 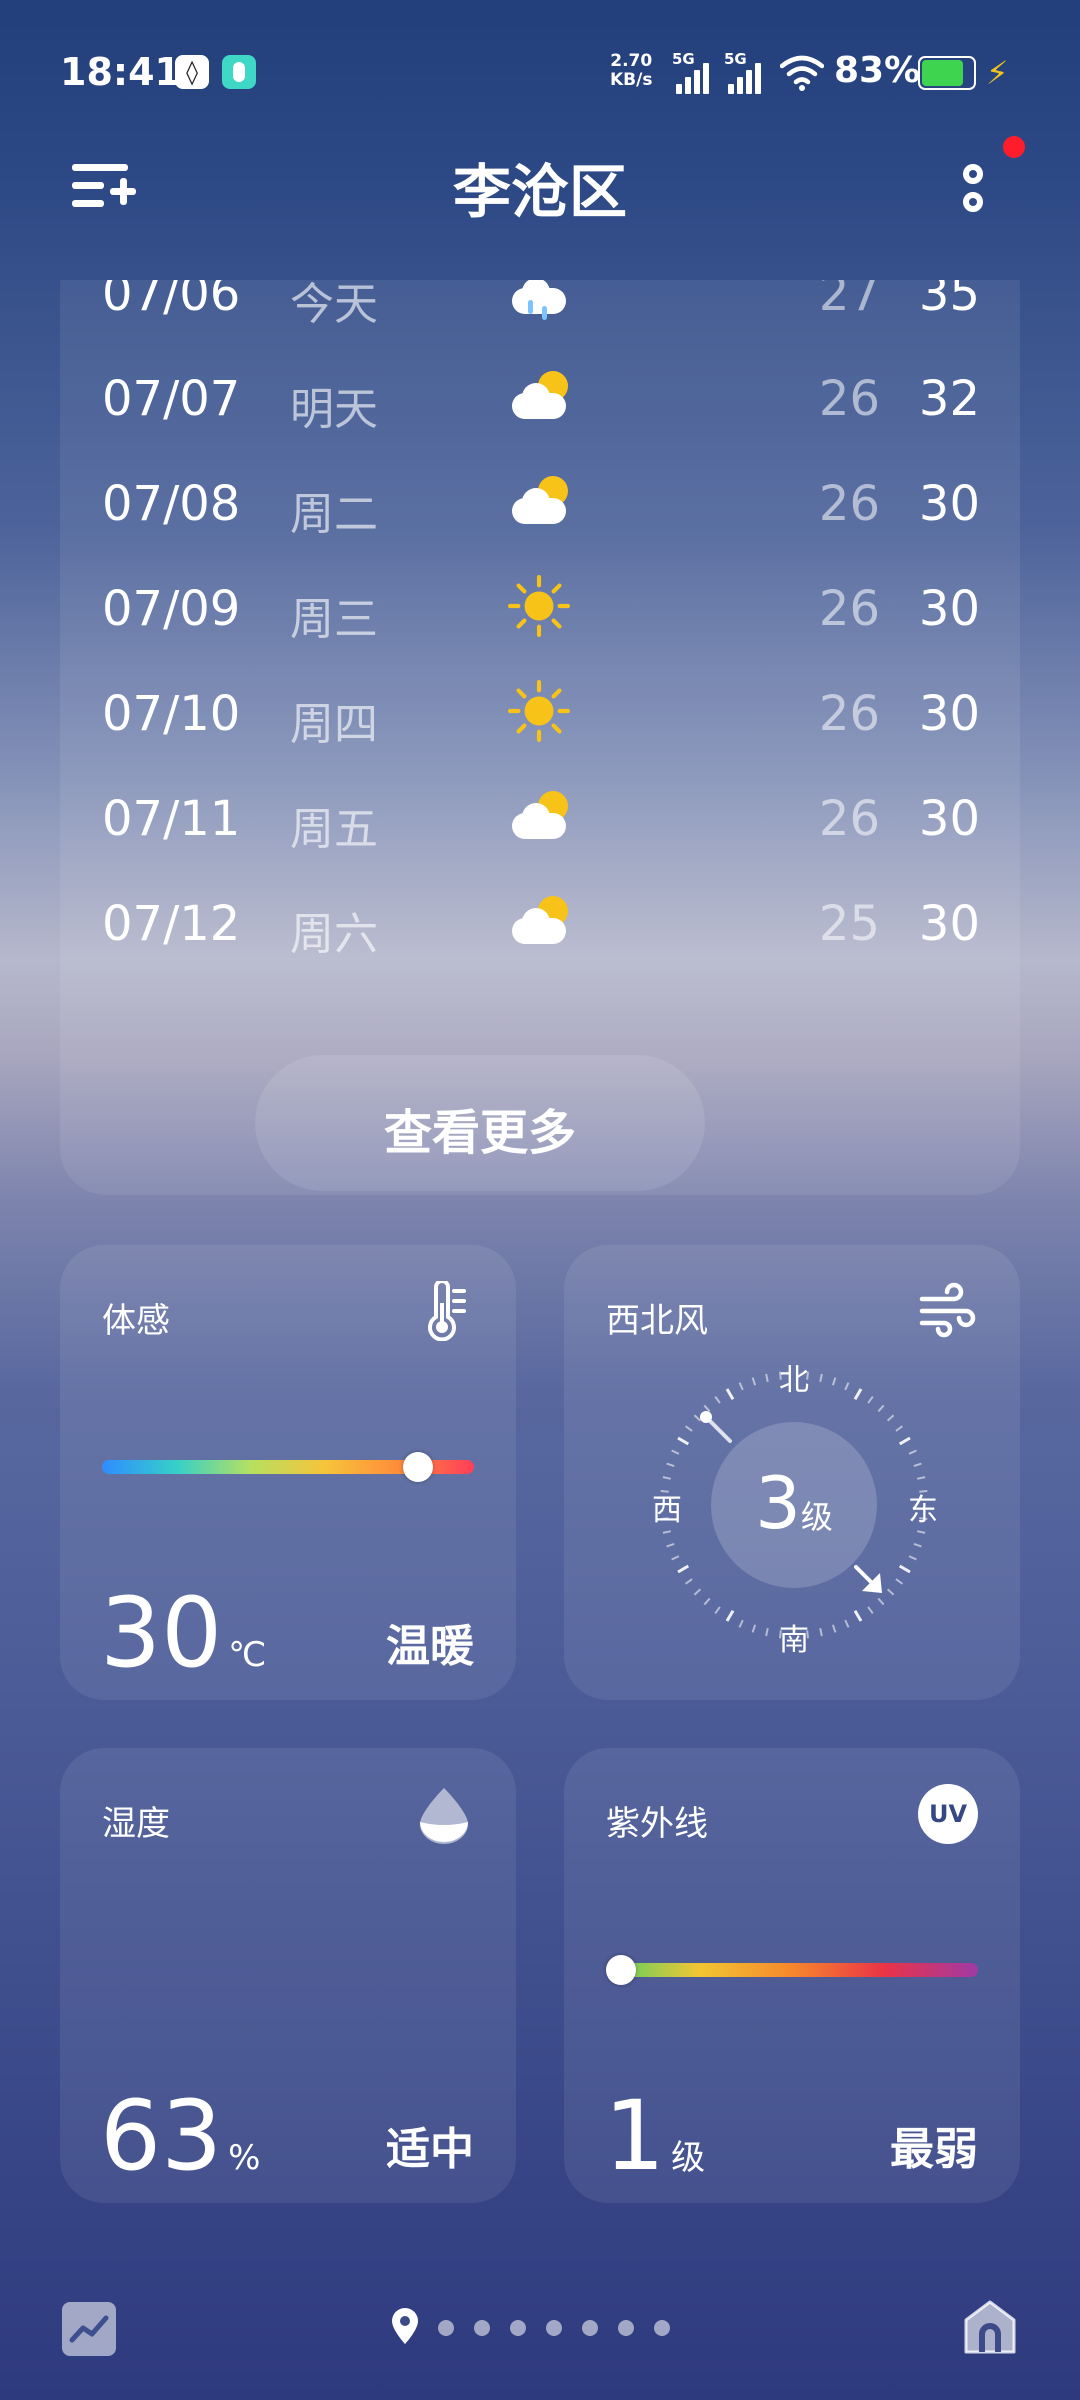 I want to click on uv-card: 紫外线 UV 1级 最弱, so click(x=792, y=1975).